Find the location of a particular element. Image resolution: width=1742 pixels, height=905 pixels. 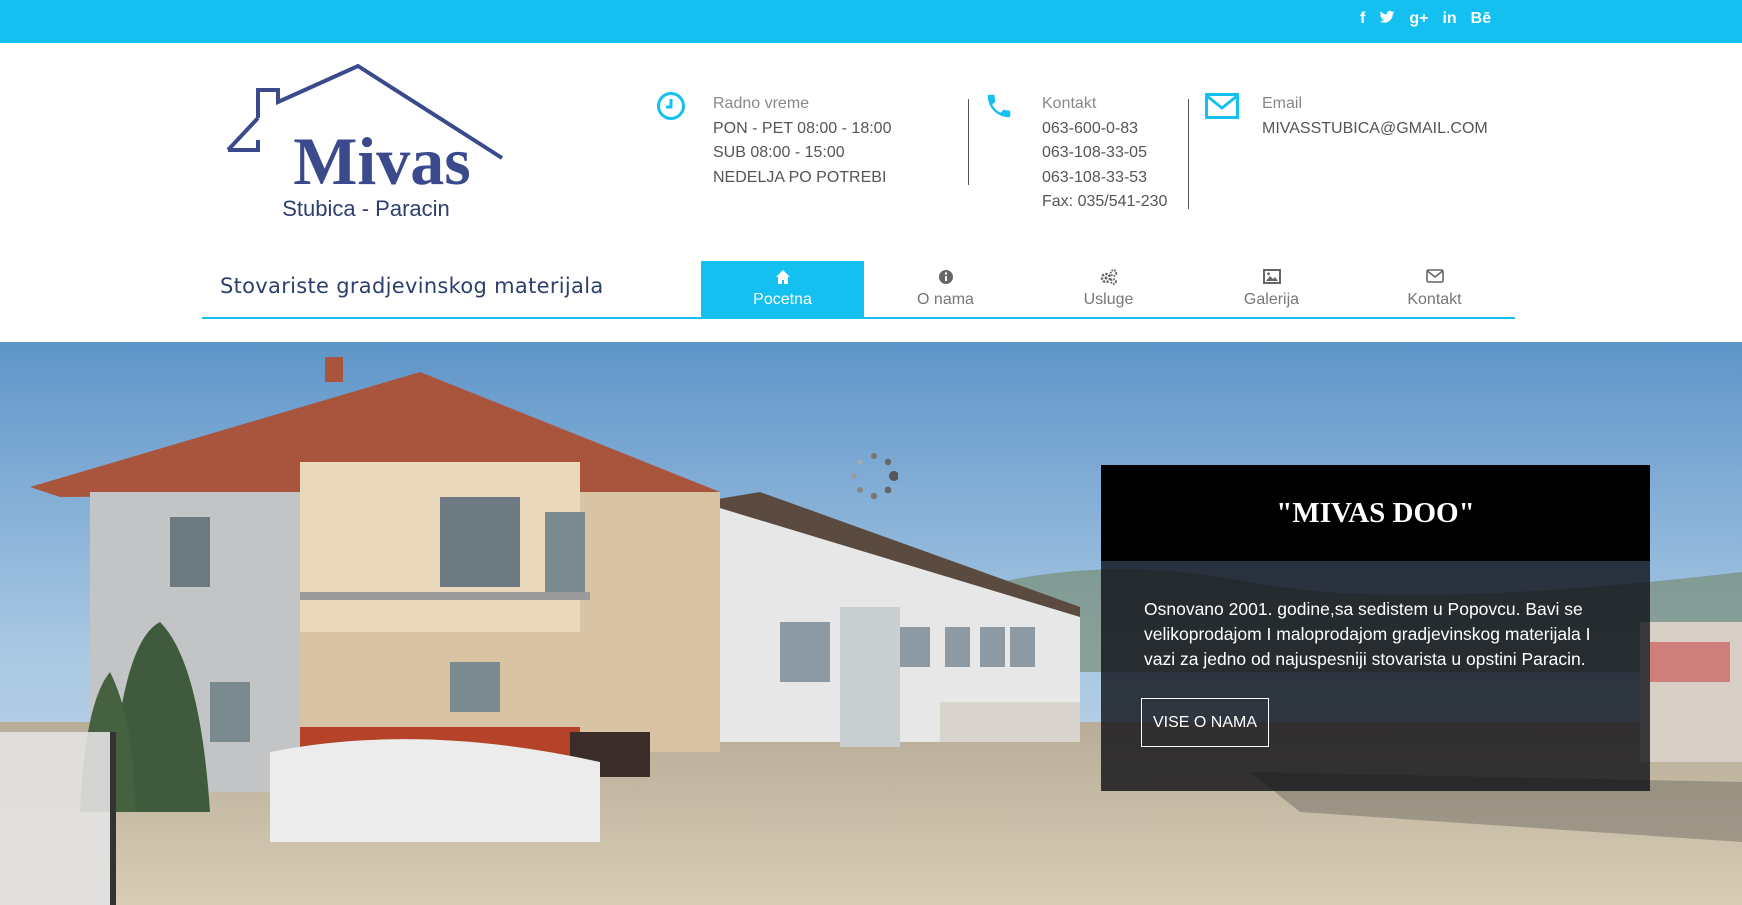

email-label: Email is located at coordinates (1282, 103).